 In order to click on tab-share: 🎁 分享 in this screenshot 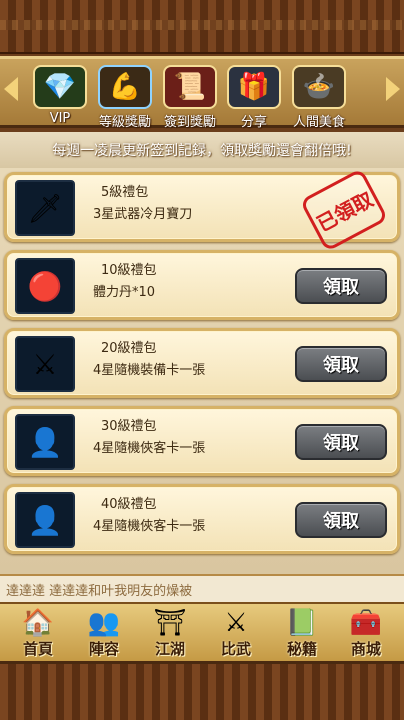, I will do `click(254, 97)`.